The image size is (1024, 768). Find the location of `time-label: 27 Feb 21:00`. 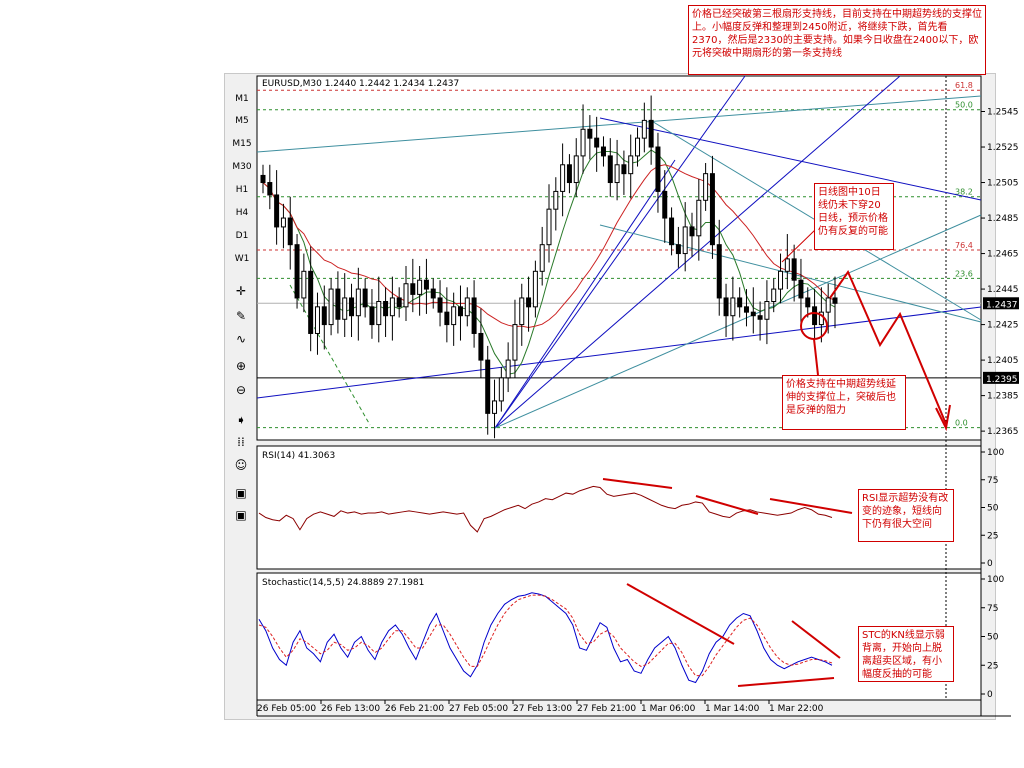

time-label: 27 Feb 21:00 is located at coordinates (606, 709).